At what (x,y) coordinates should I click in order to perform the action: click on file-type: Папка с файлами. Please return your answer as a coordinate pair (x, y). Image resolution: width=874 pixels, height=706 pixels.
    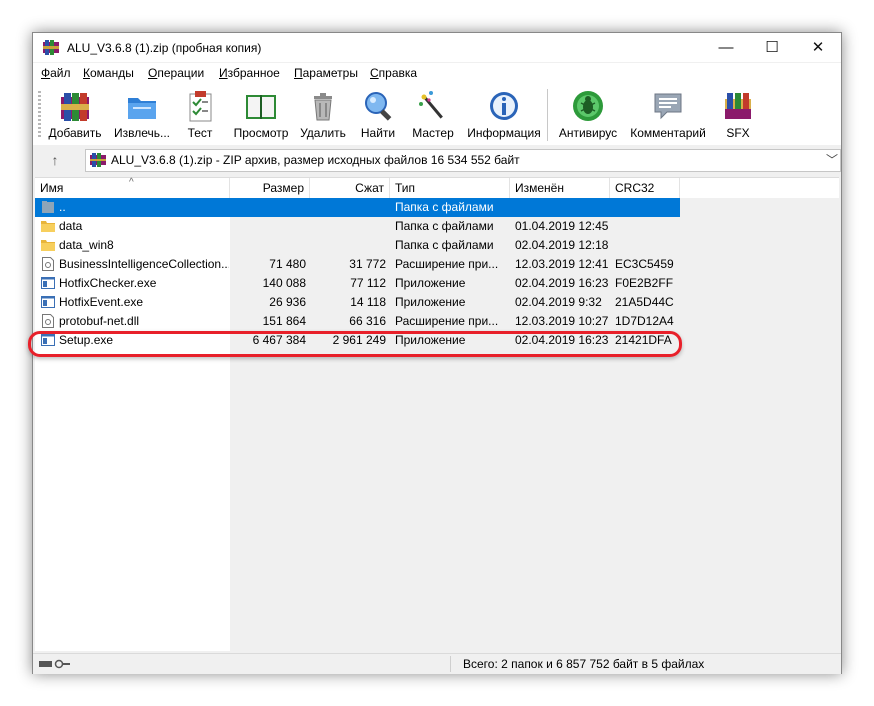
    Looking at the image, I should click on (444, 207).